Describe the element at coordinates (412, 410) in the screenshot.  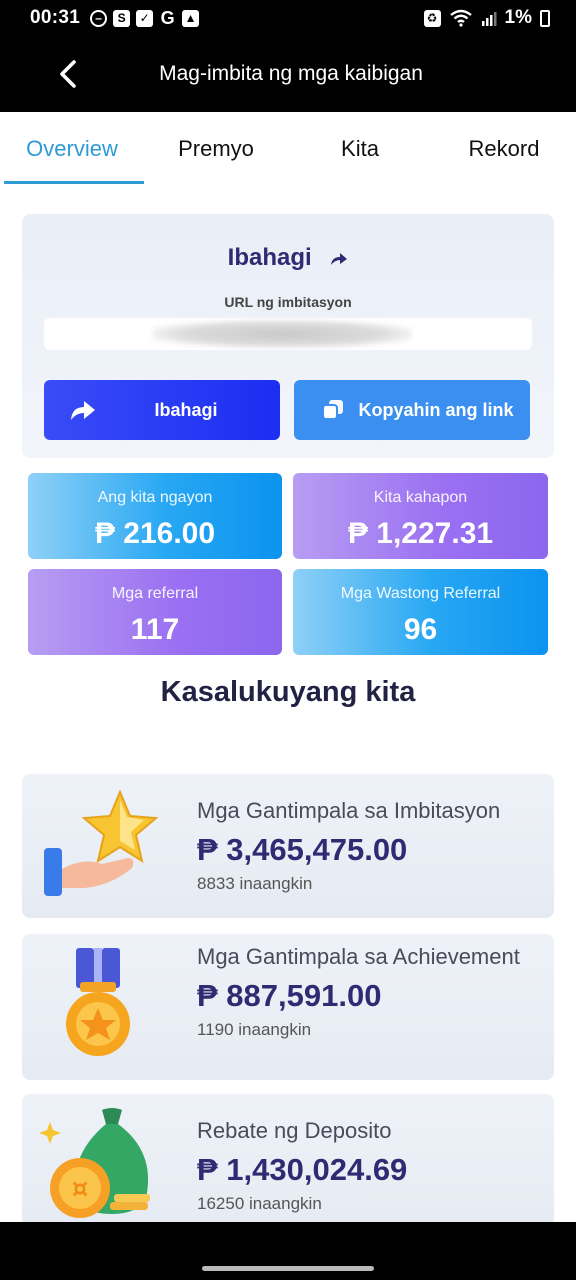
I see `copy-link-button: Kopyahin ang link` at that location.